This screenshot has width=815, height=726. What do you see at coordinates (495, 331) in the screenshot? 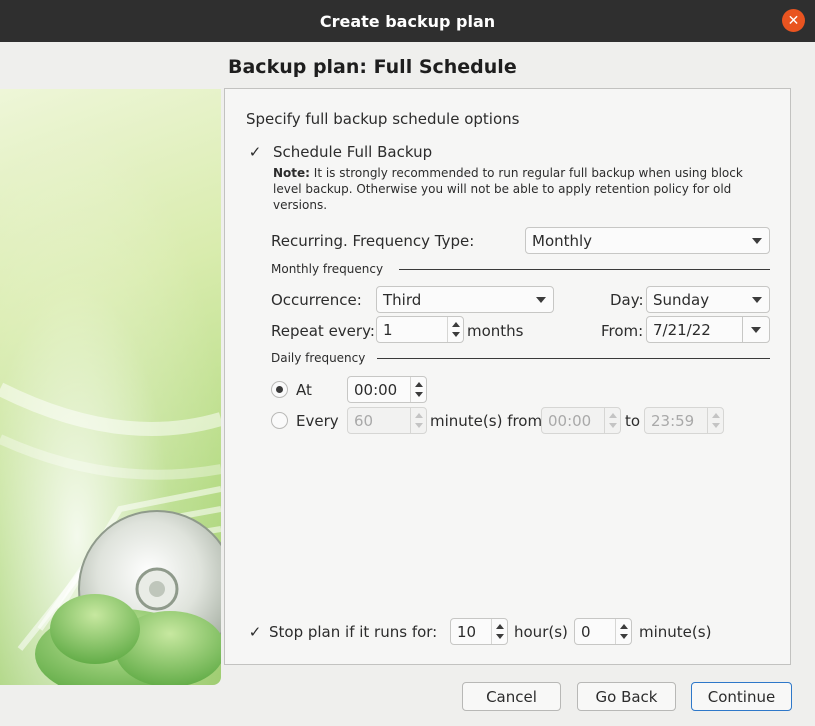
I see `repeat-unit-label: months` at bounding box center [495, 331].